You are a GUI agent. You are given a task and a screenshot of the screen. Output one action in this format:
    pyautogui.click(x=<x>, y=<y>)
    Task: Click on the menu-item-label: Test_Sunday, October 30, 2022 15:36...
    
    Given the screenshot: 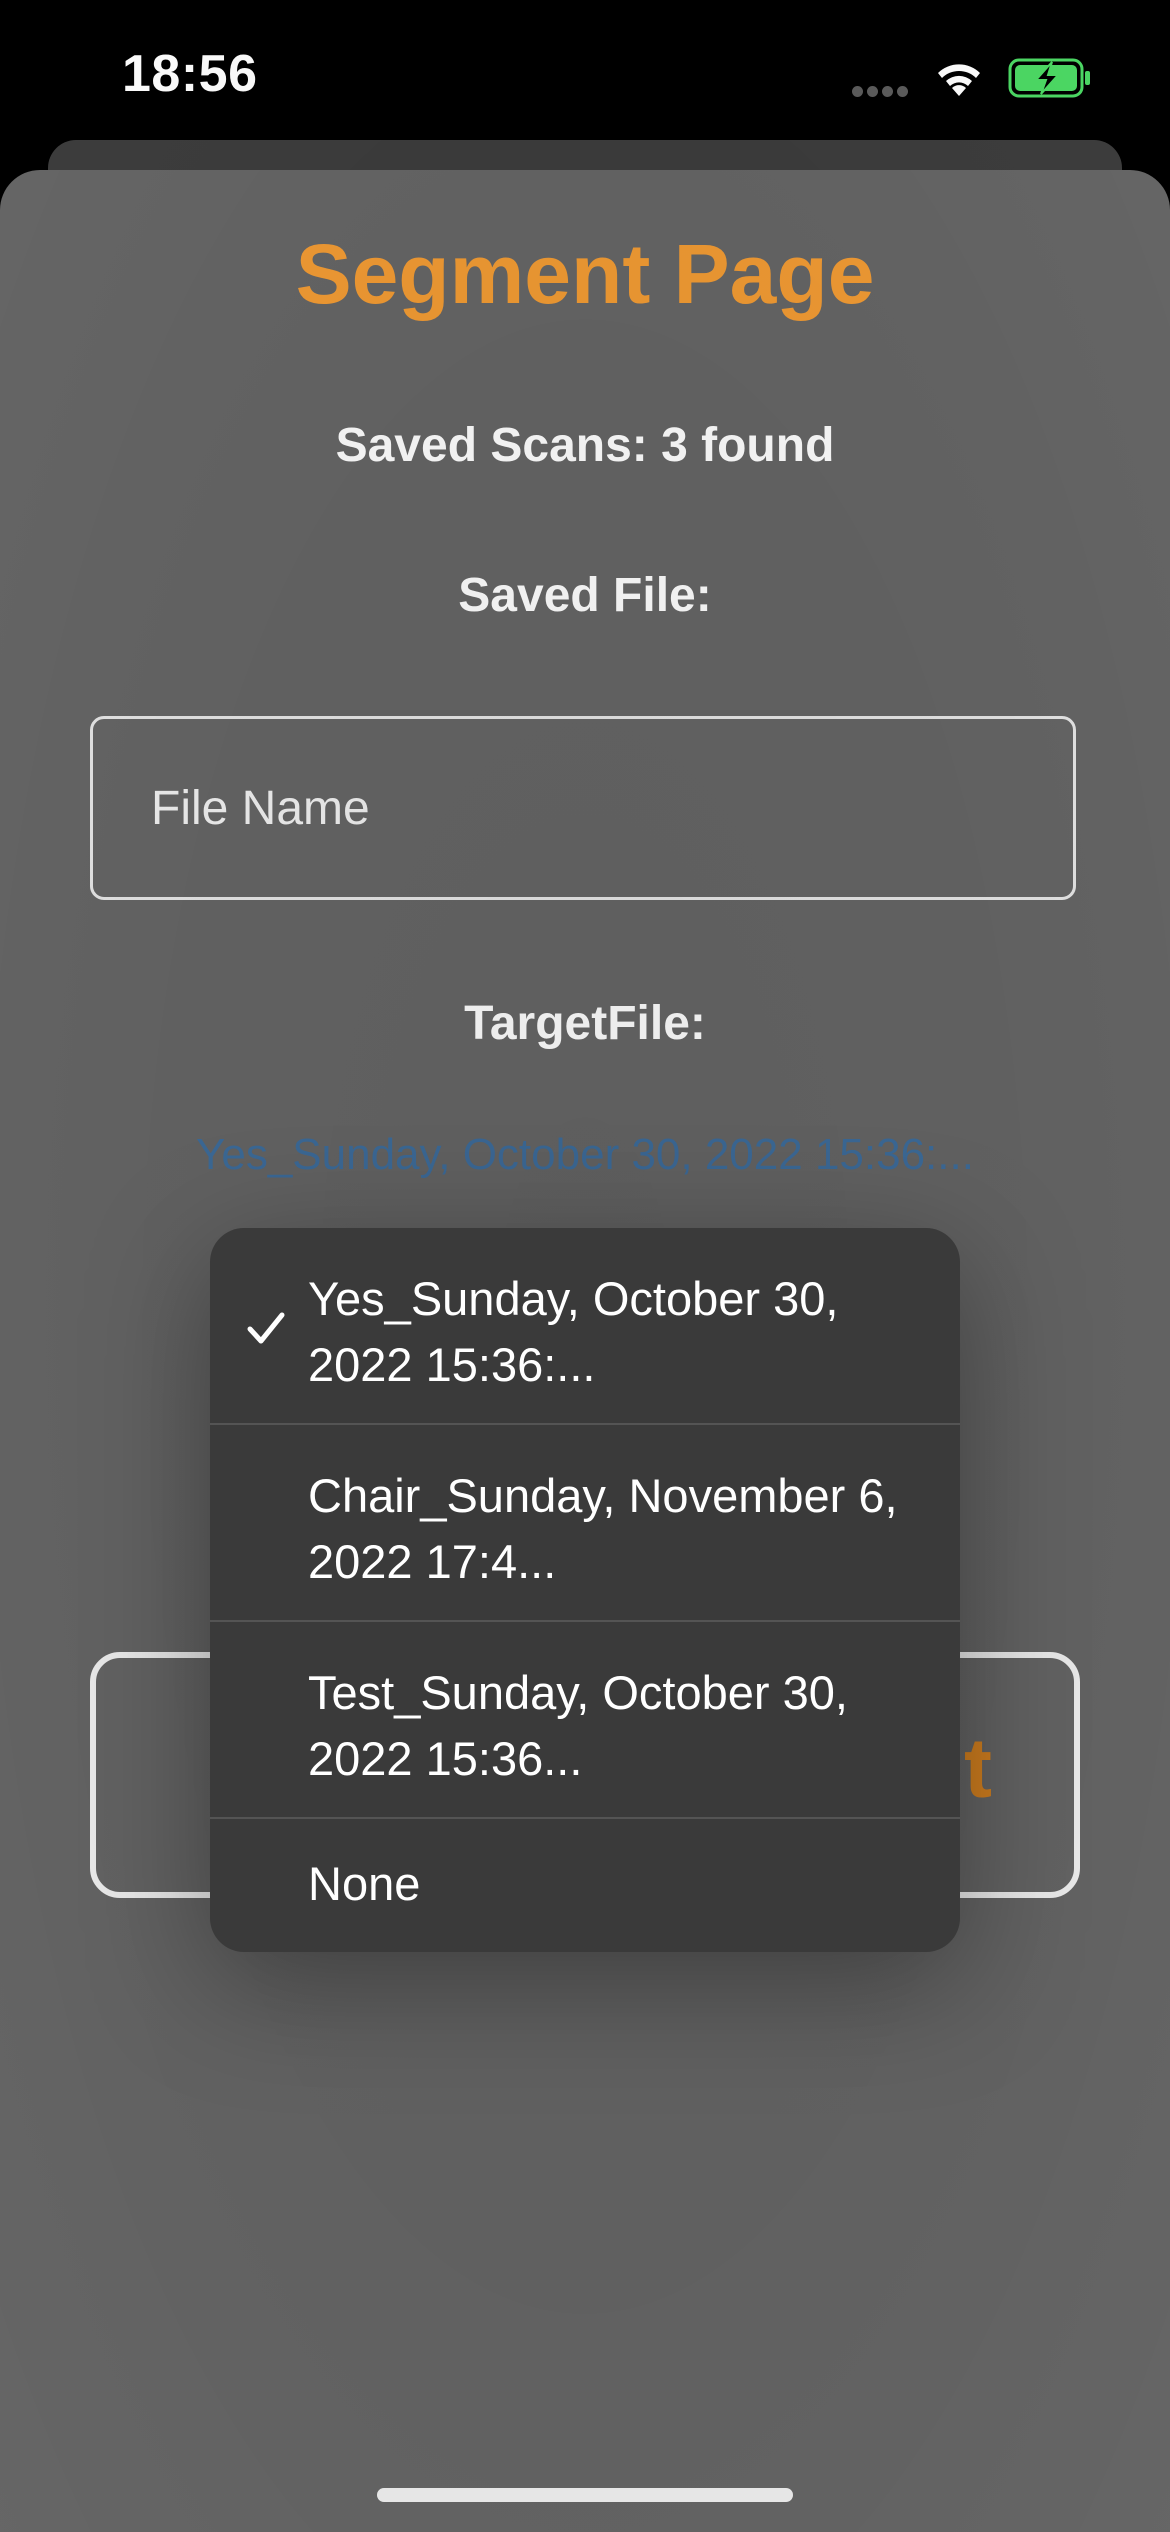 What is the action you would take?
    pyautogui.click(x=578, y=1725)
    